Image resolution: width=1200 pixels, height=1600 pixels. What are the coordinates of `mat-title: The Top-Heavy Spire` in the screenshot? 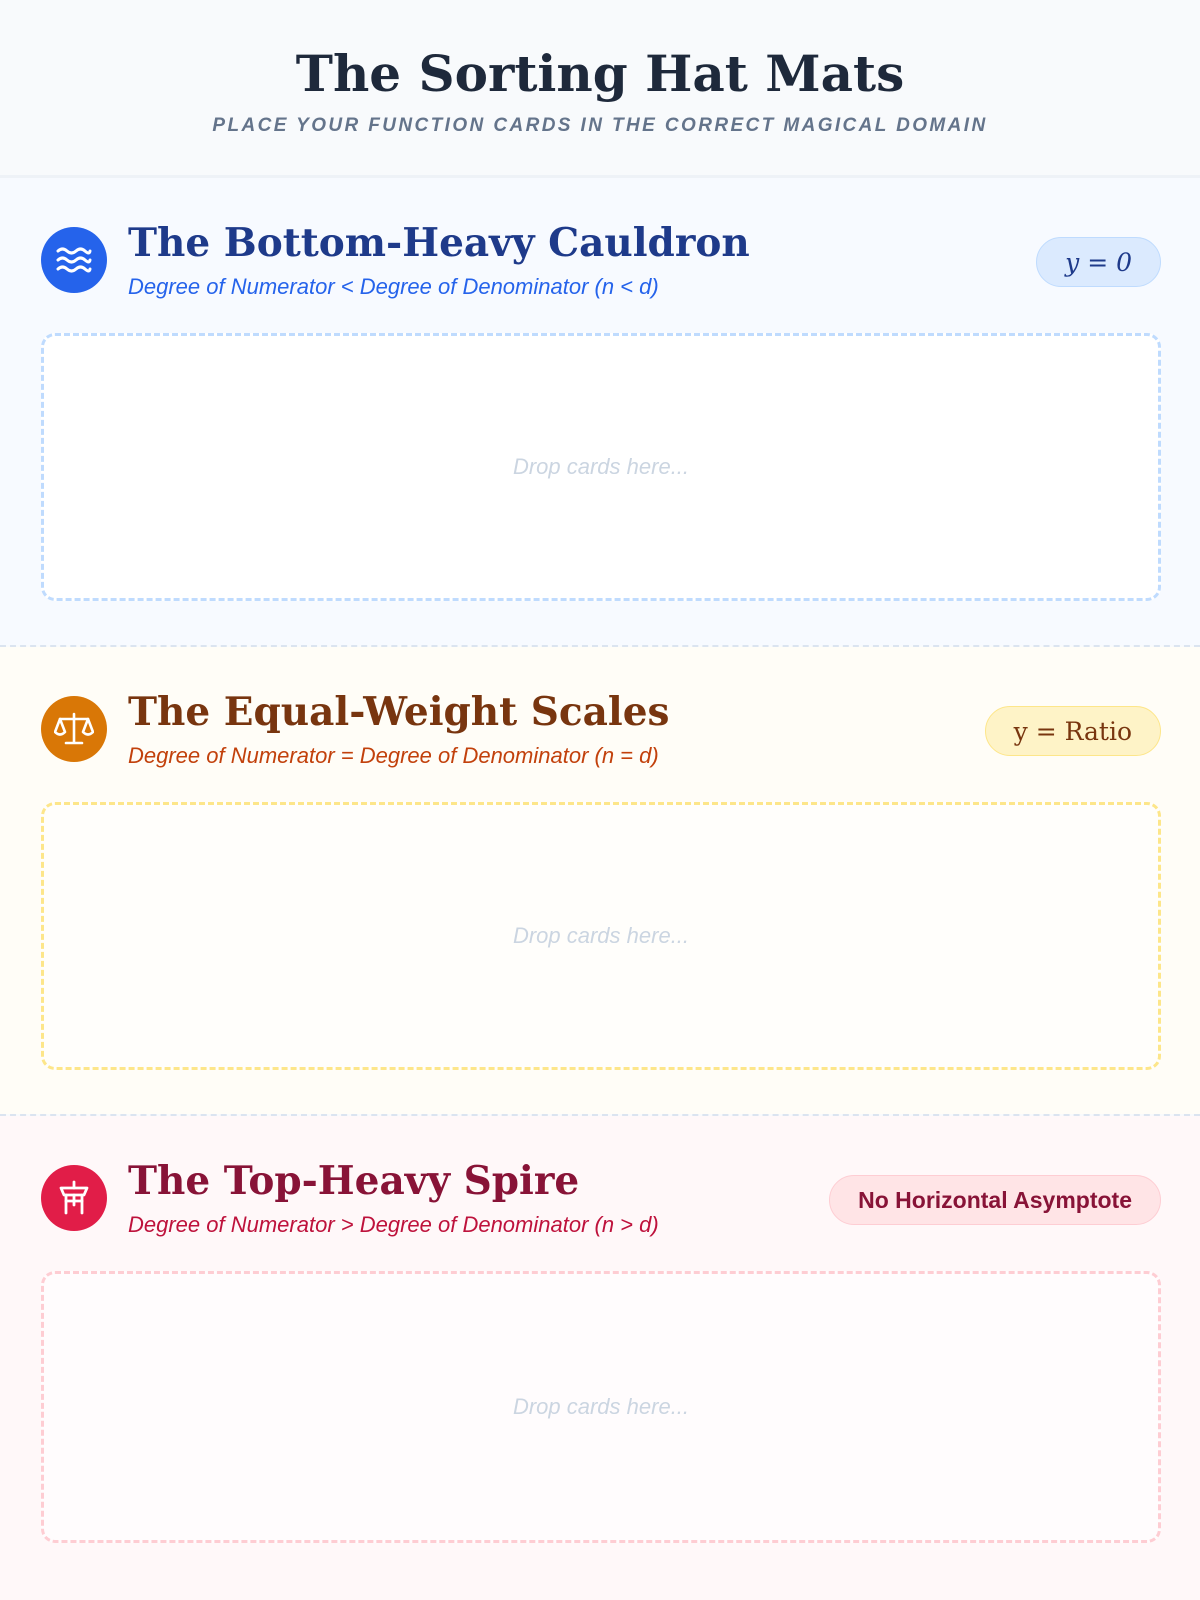 It's located at (354, 1181).